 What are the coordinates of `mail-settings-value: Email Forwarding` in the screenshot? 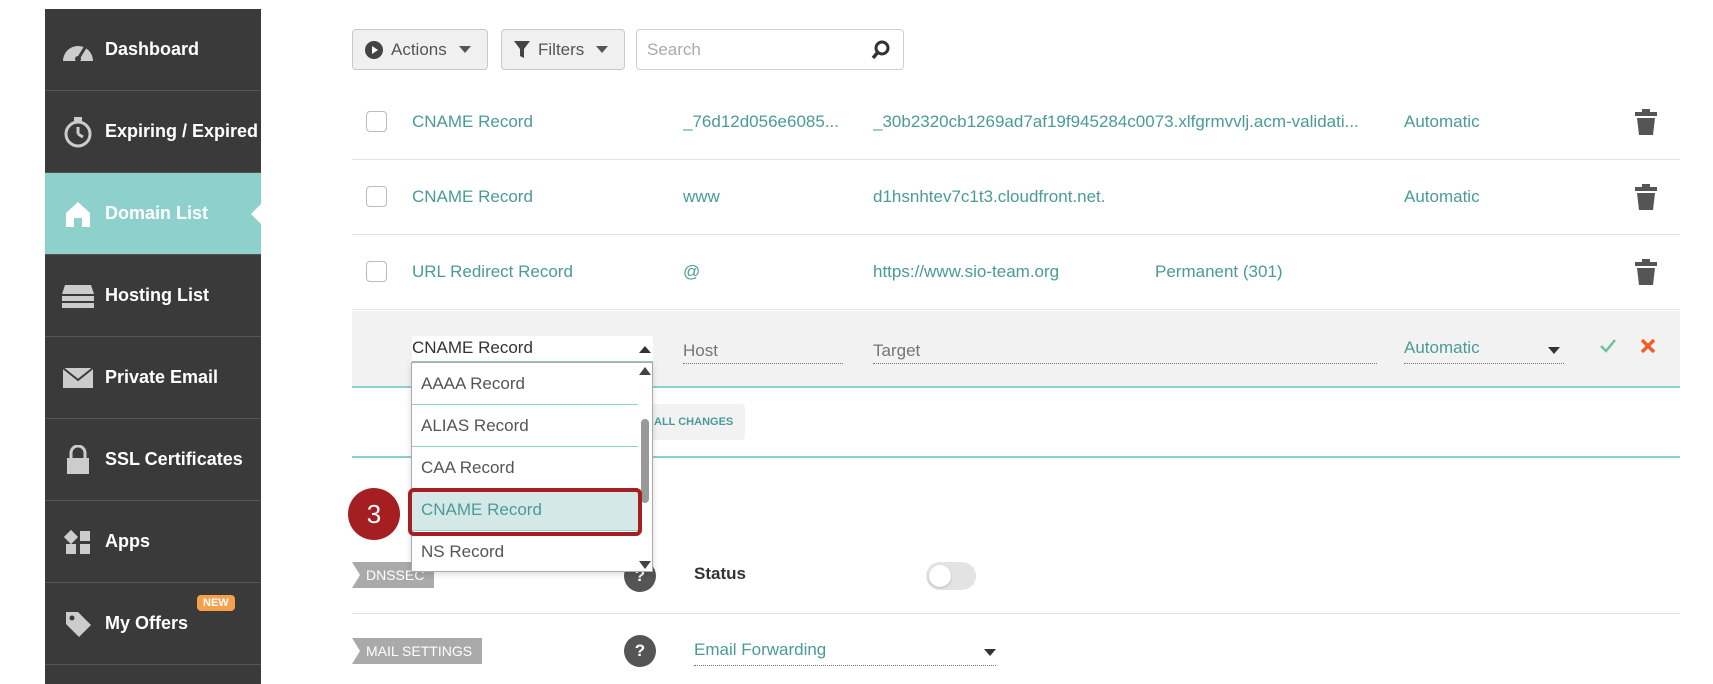 It's located at (760, 649).